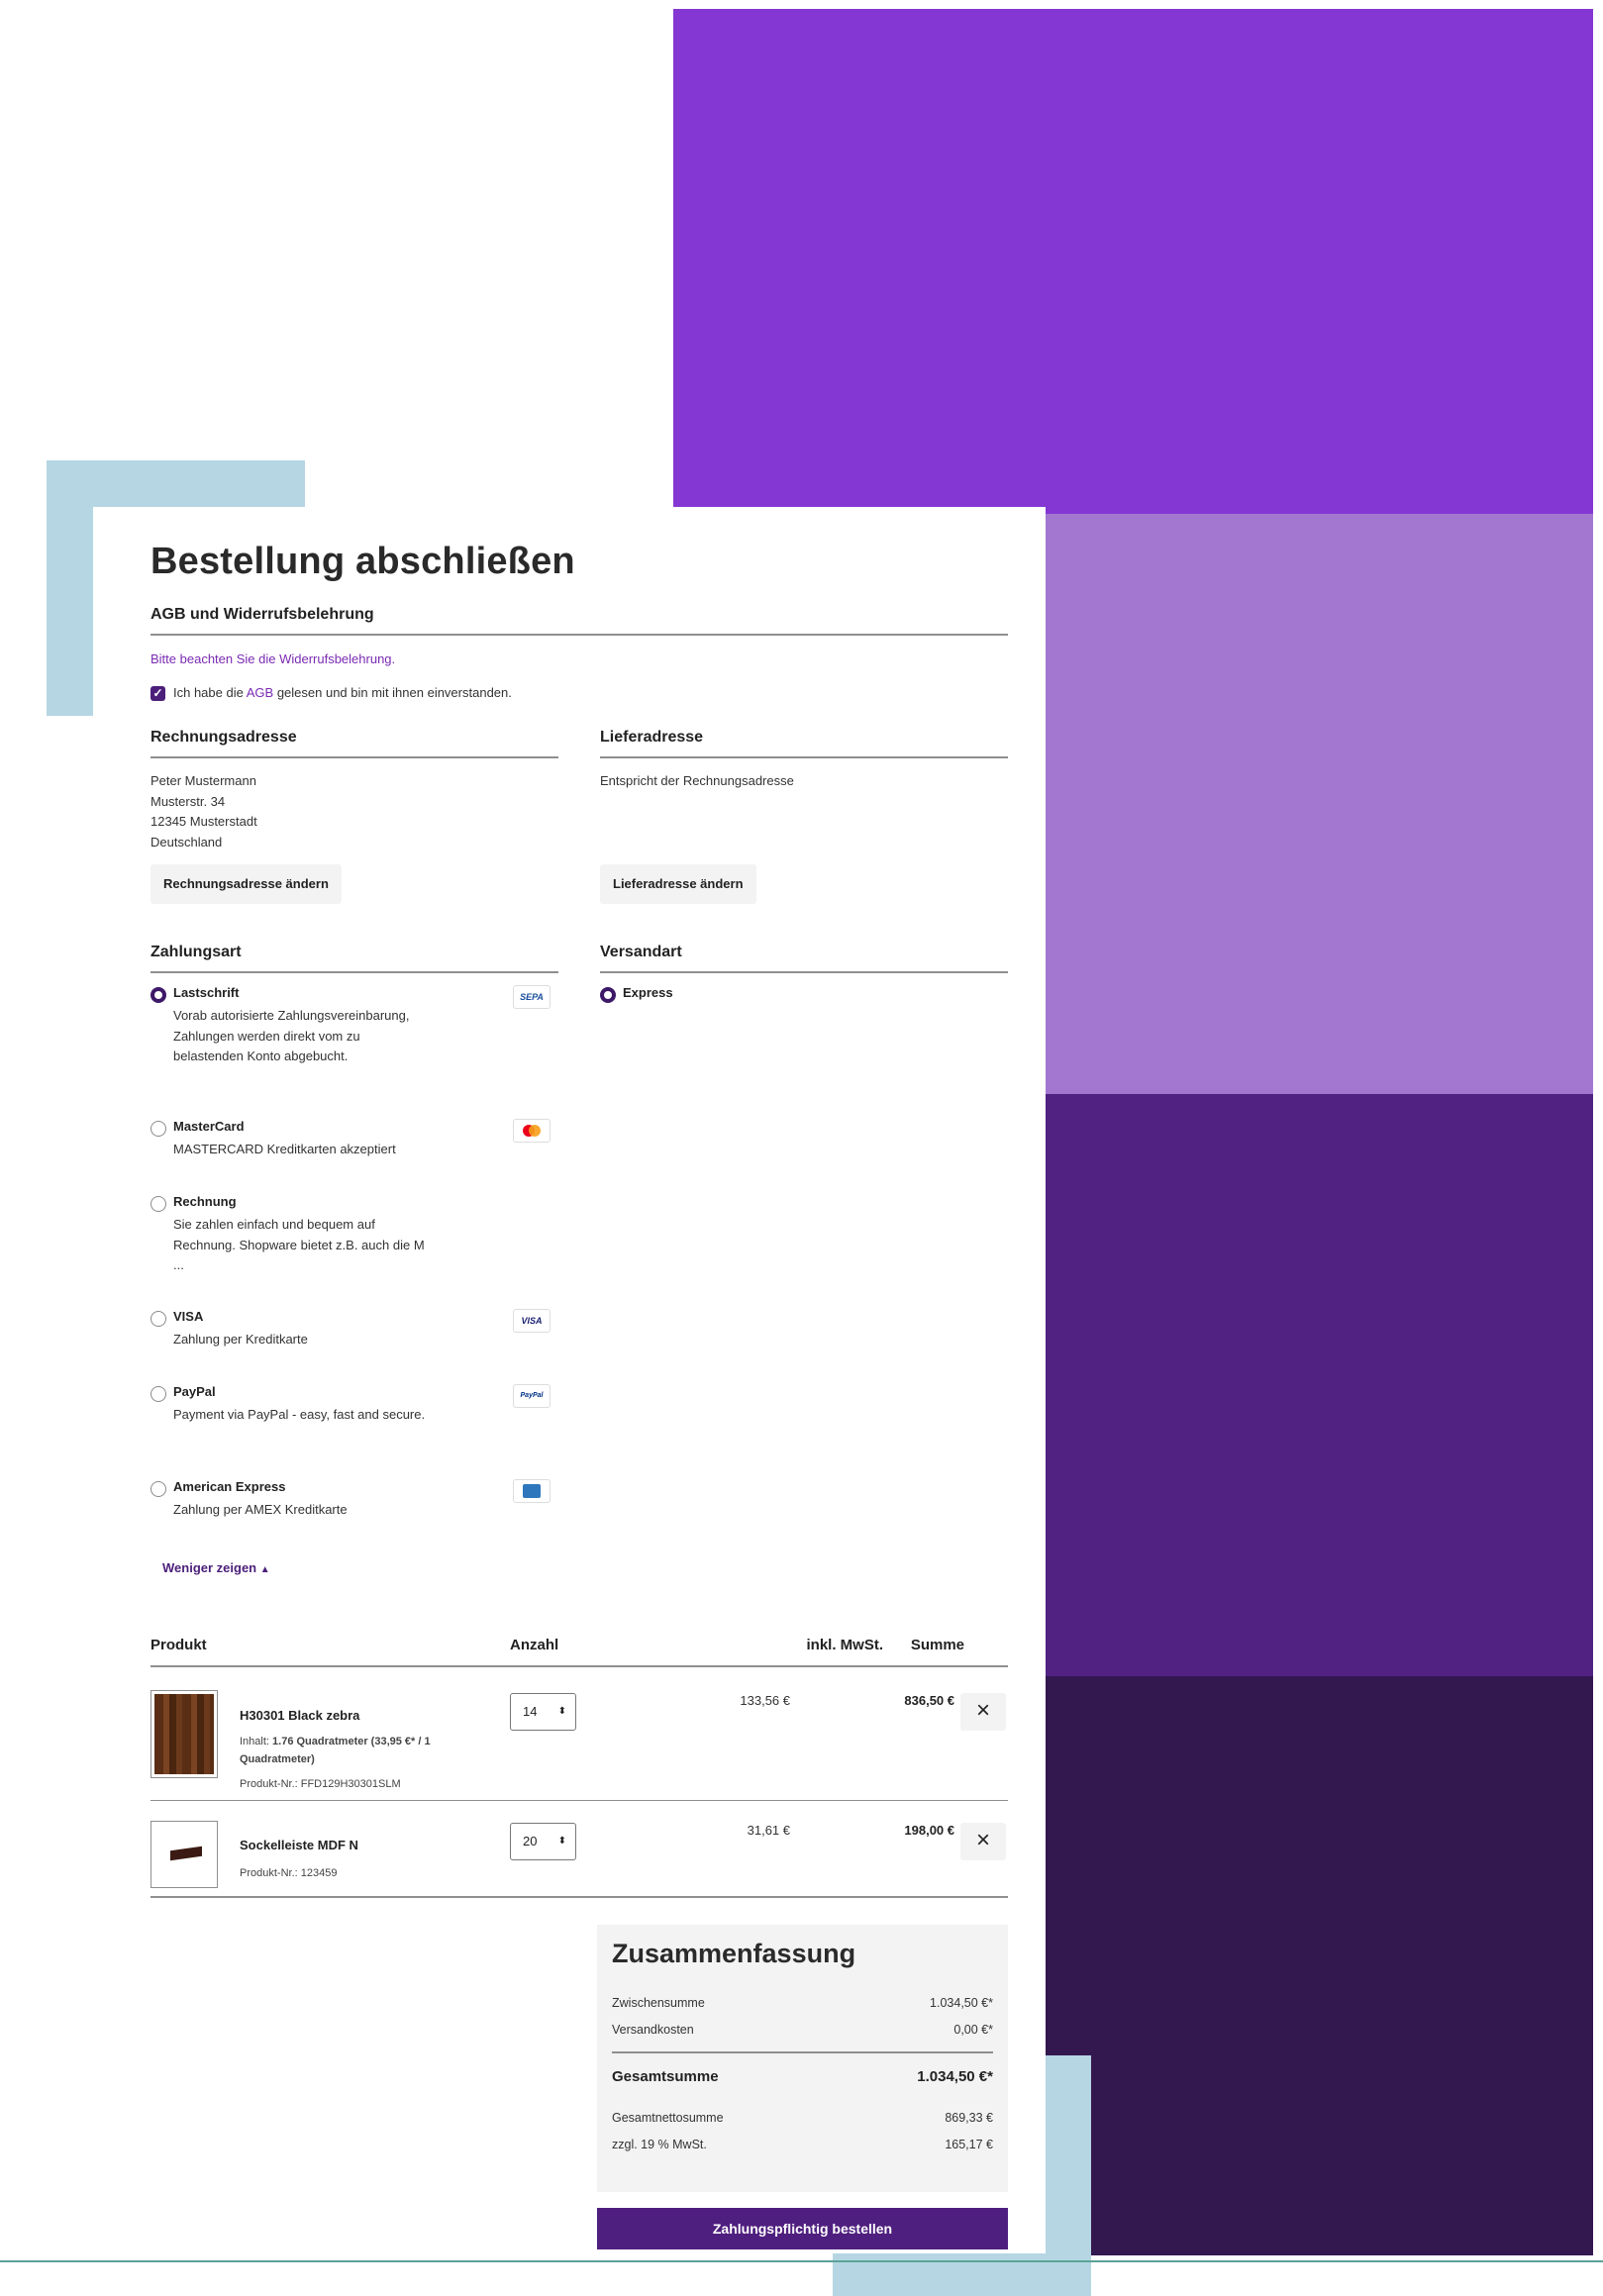 The width and height of the screenshot is (1603, 2296). I want to click on shipping-address: Entspricht der Rechnungsadresse, so click(697, 780).